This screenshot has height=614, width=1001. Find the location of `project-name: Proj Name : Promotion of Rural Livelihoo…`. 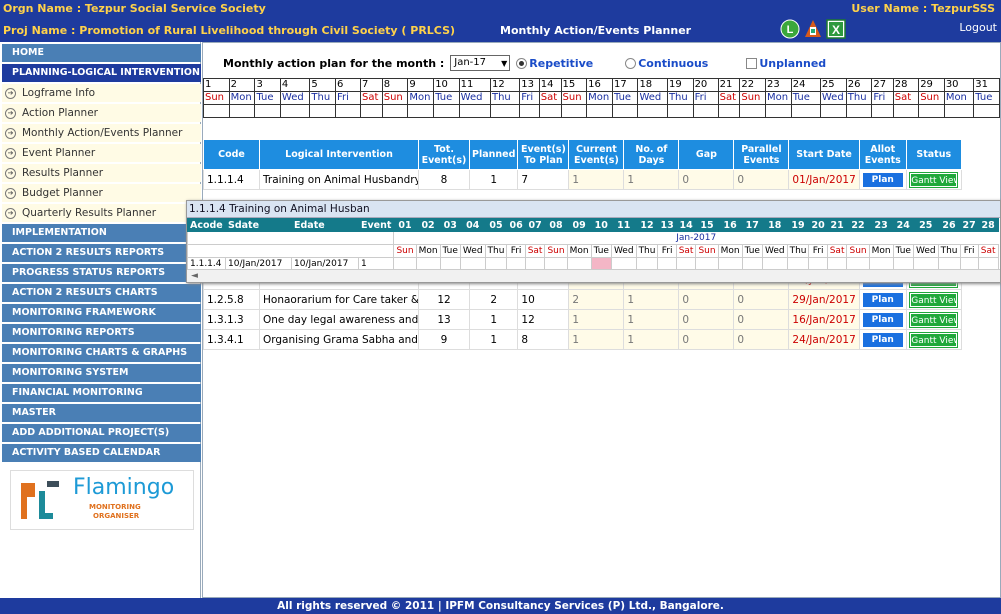

project-name: Proj Name : Promotion of Rural Livelihoo… is located at coordinates (229, 30).